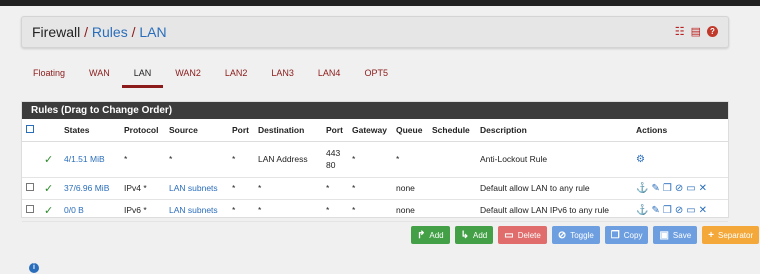 The height and width of the screenshot is (274, 760). I want to click on plus-icon: +, so click(711, 235).